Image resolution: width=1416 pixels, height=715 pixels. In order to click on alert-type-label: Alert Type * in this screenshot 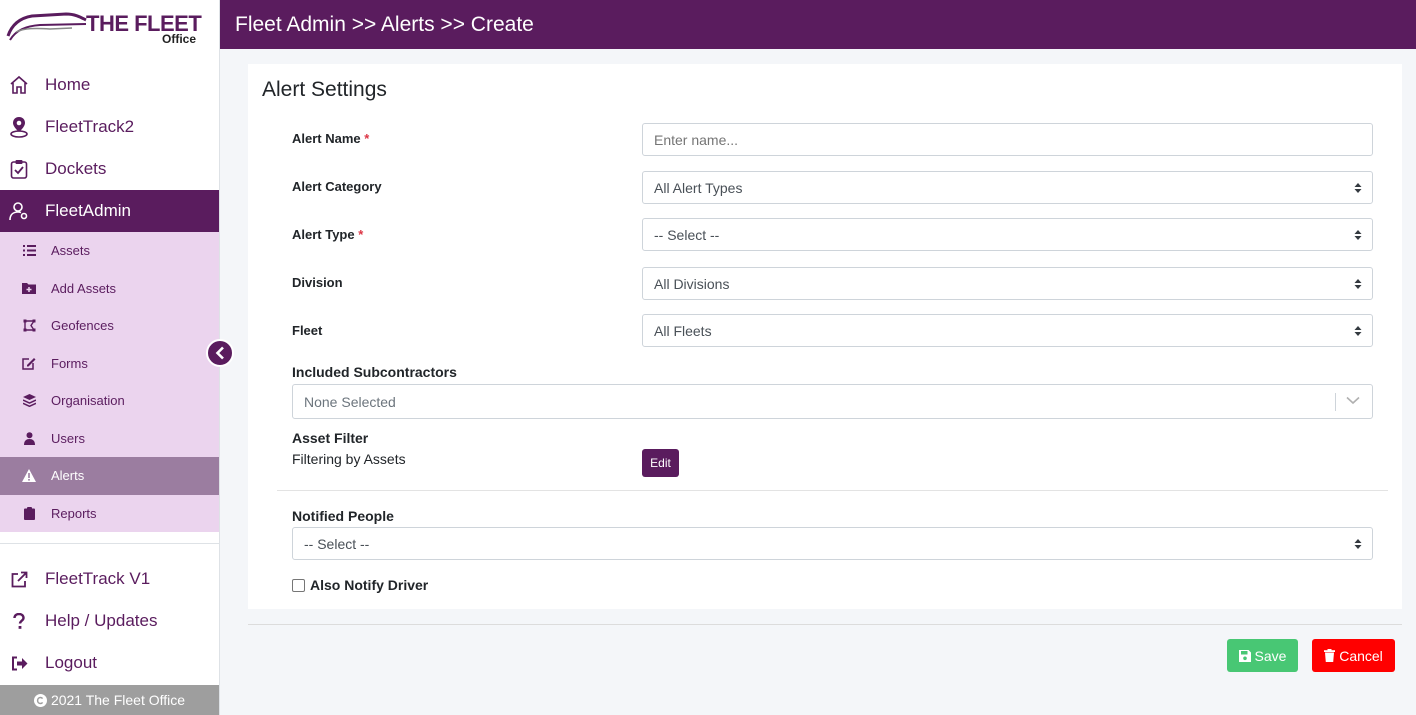, I will do `click(327, 234)`.